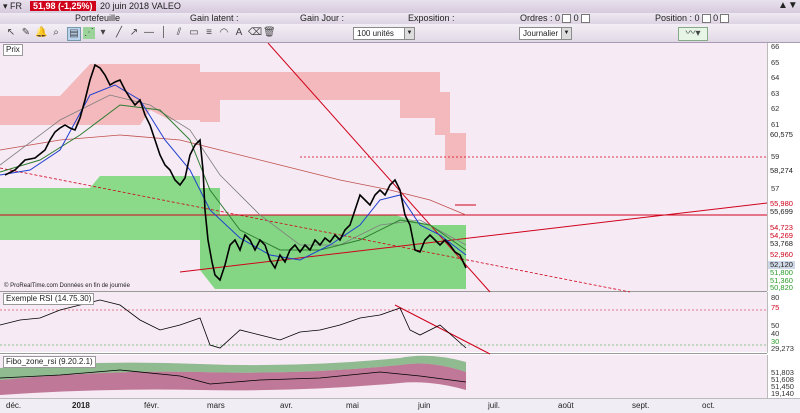 The width and height of the screenshot is (800, 413). What do you see at coordinates (781, 211) in the screenshot?
I see `price-tag: 55,699` at bounding box center [781, 211].